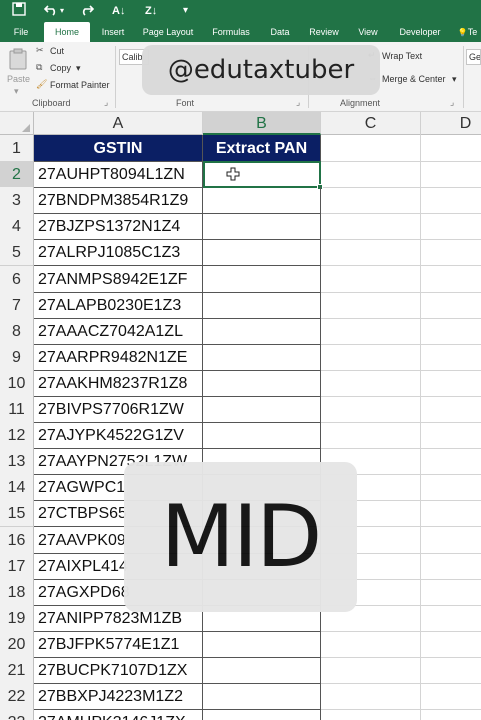 This screenshot has height=720, width=481. What do you see at coordinates (17, 644) in the screenshot?
I see `row-header: 20` at bounding box center [17, 644].